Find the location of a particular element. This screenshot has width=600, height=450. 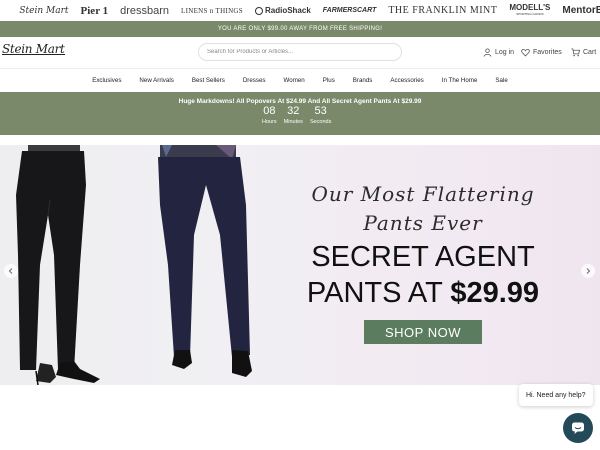

cart-link: Cart is located at coordinates (583, 52).